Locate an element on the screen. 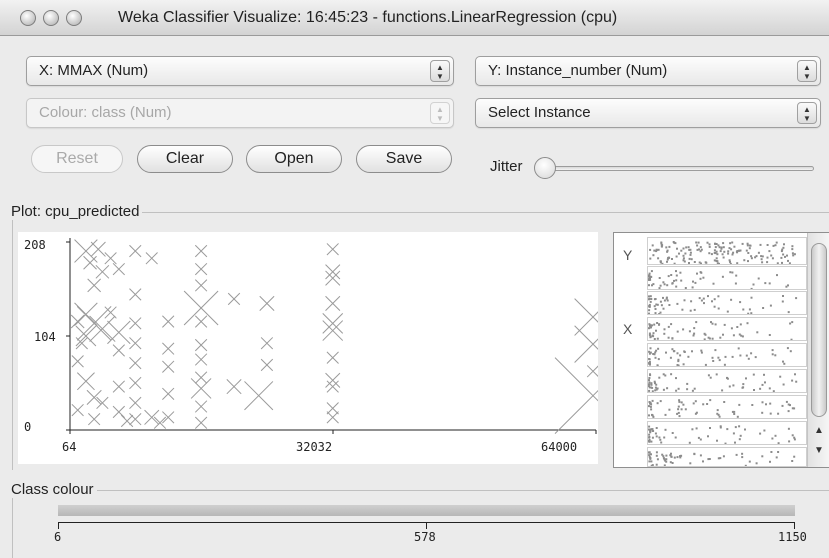 The image size is (829, 558). y-axis-select: Y: Instance_number (Num) ▲ ▼ is located at coordinates (648, 71).